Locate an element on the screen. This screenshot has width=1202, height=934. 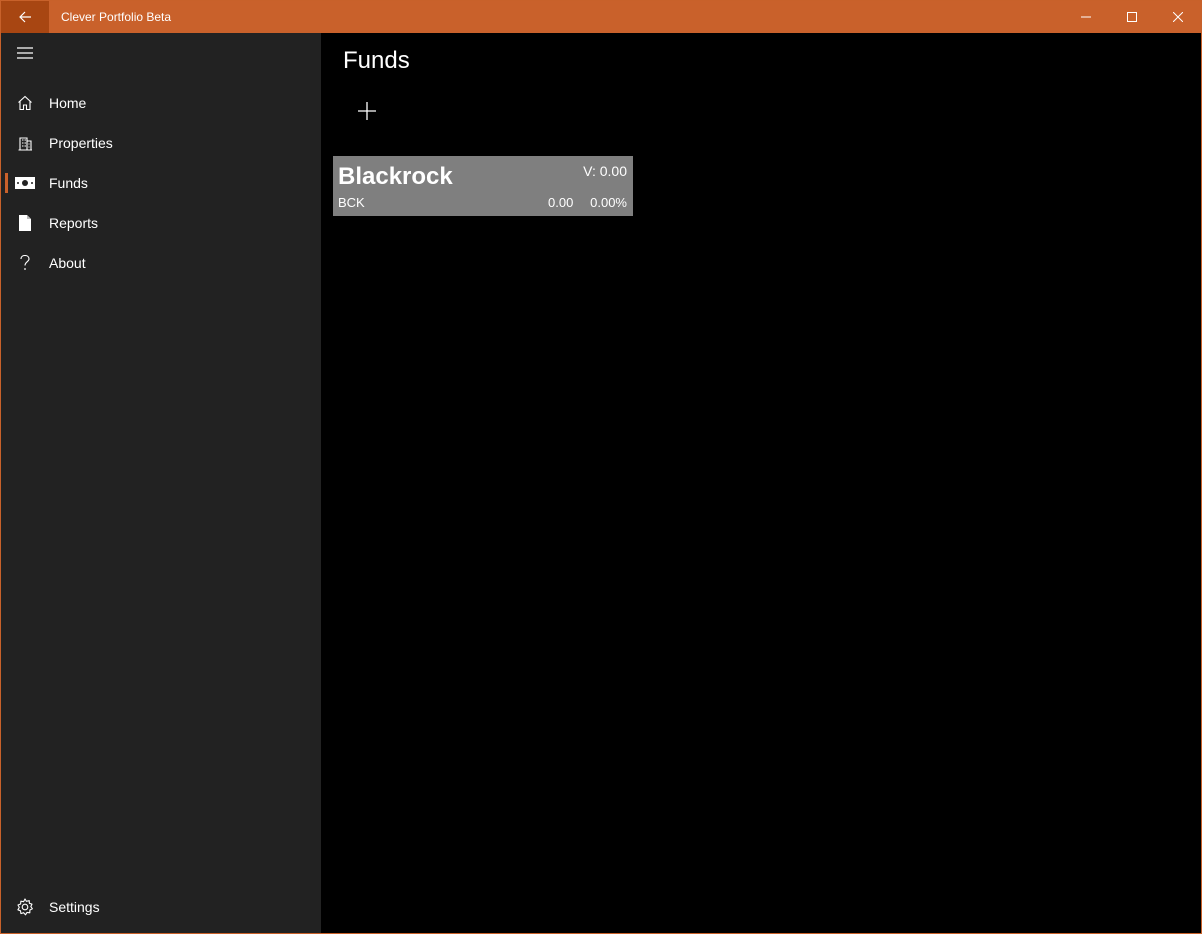
fund-change-percent: 0.00% is located at coordinates (608, 202).